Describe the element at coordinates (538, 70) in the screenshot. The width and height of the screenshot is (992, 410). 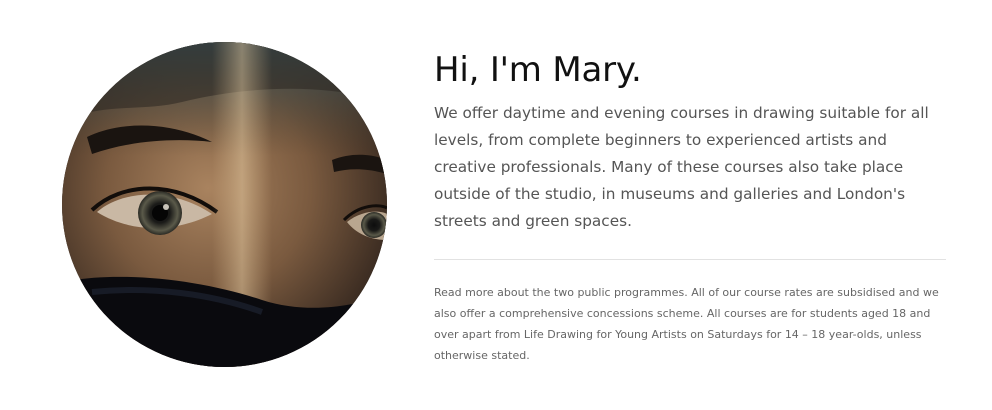
I see `page-title: Hi, I'm Mary.` at that location.